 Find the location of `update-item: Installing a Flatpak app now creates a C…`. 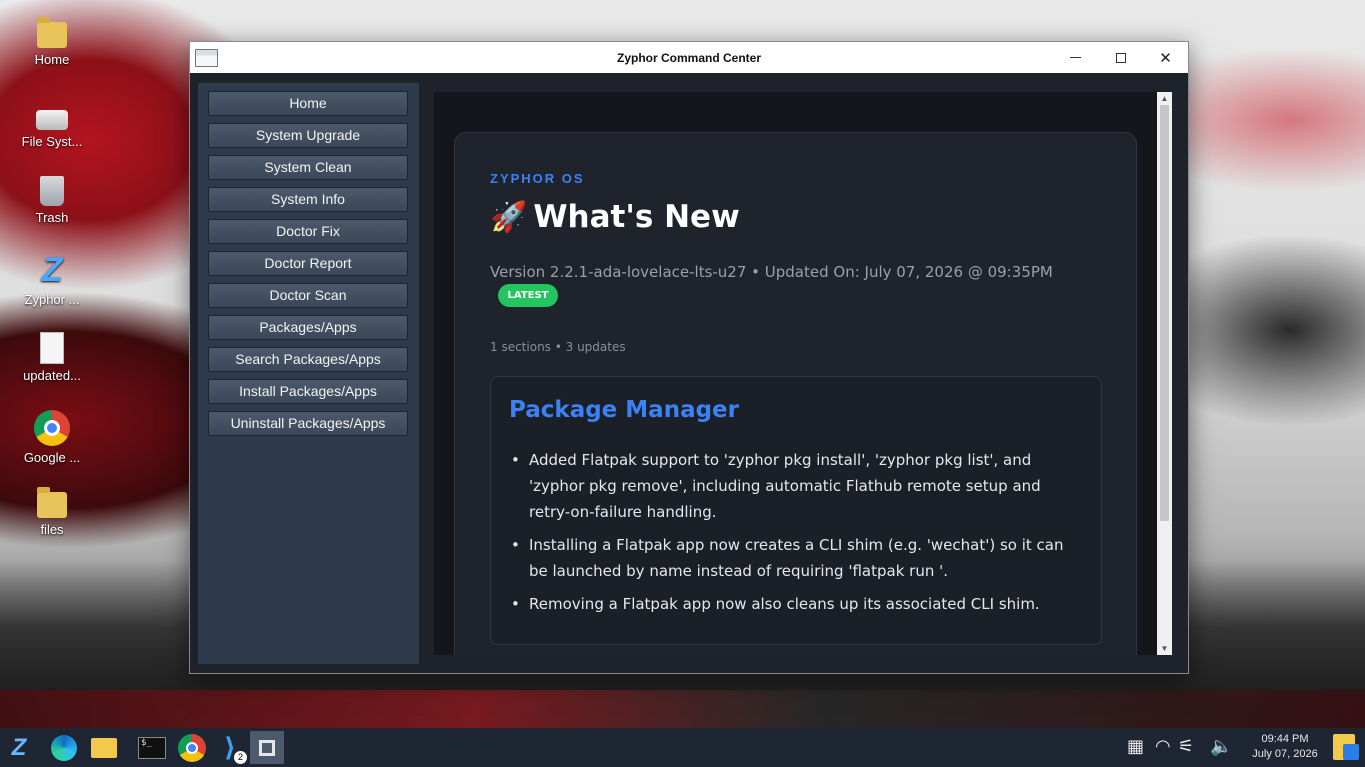

update-item: Installing a Flatpak app now creates a C… is located at coordinates (796, 558).